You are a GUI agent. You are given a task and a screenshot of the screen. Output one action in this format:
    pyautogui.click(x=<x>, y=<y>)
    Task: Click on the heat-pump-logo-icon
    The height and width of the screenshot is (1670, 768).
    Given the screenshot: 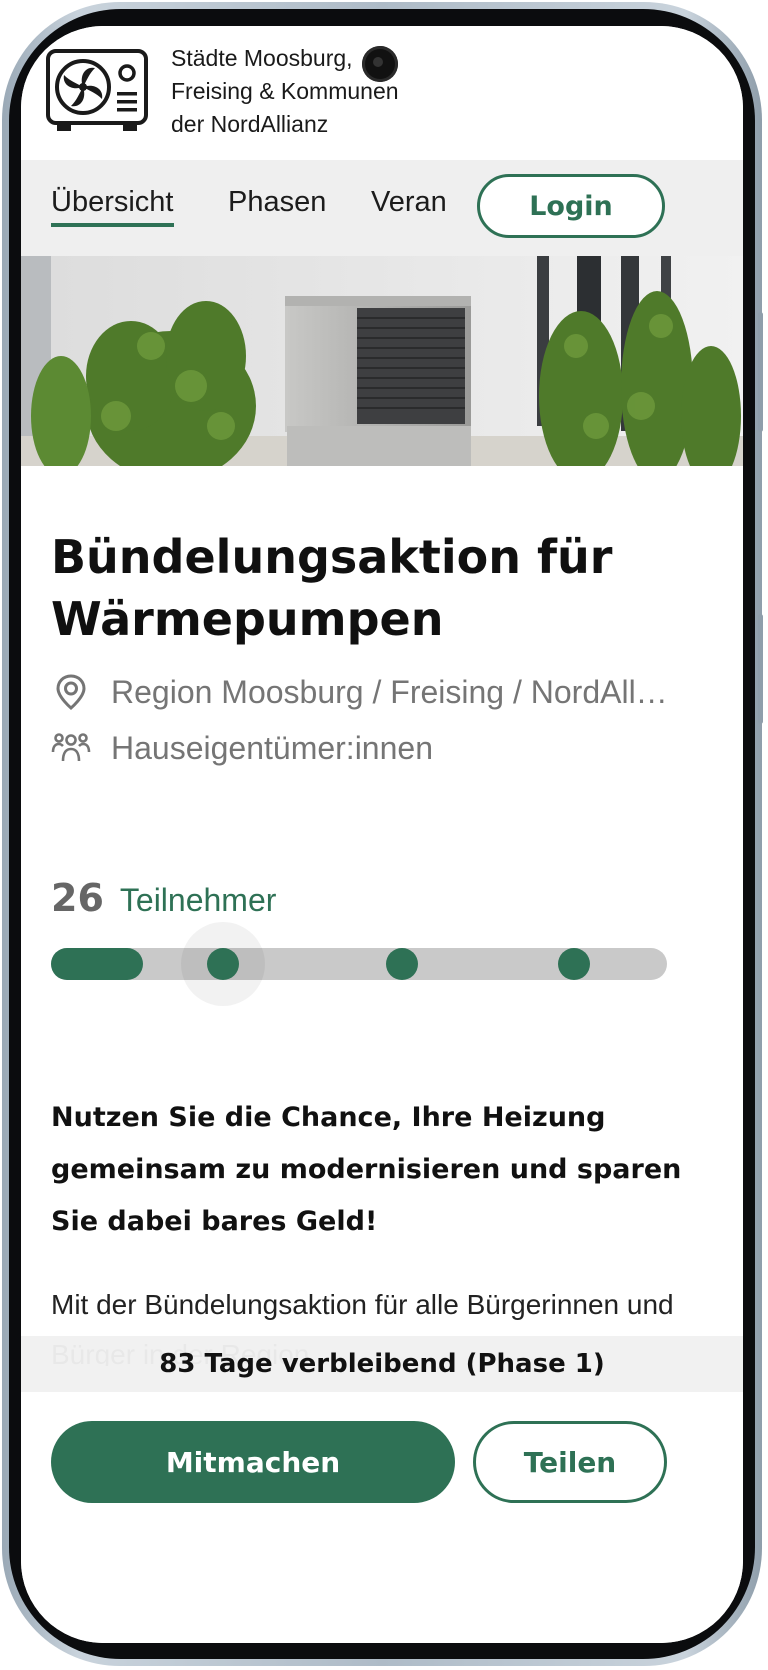 What is the action you would take?
    pyautogui.click(x=97, y=92)
    